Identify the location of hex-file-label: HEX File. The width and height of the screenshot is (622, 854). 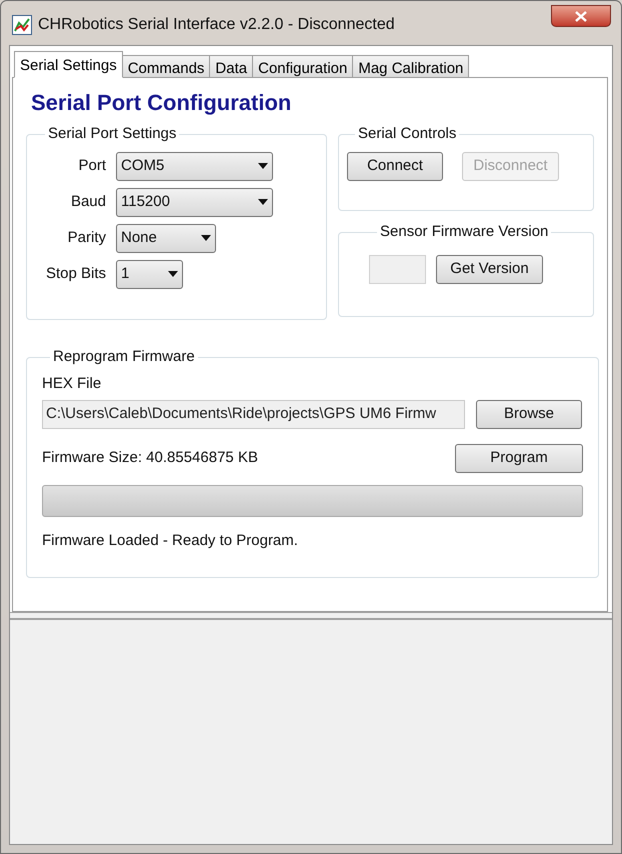
(72, 384).